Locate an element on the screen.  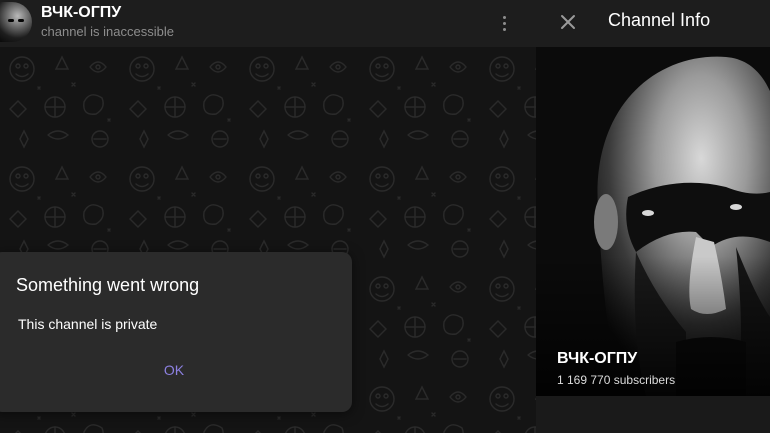
info-header: Channel Info is located at coordinates (653, 23).